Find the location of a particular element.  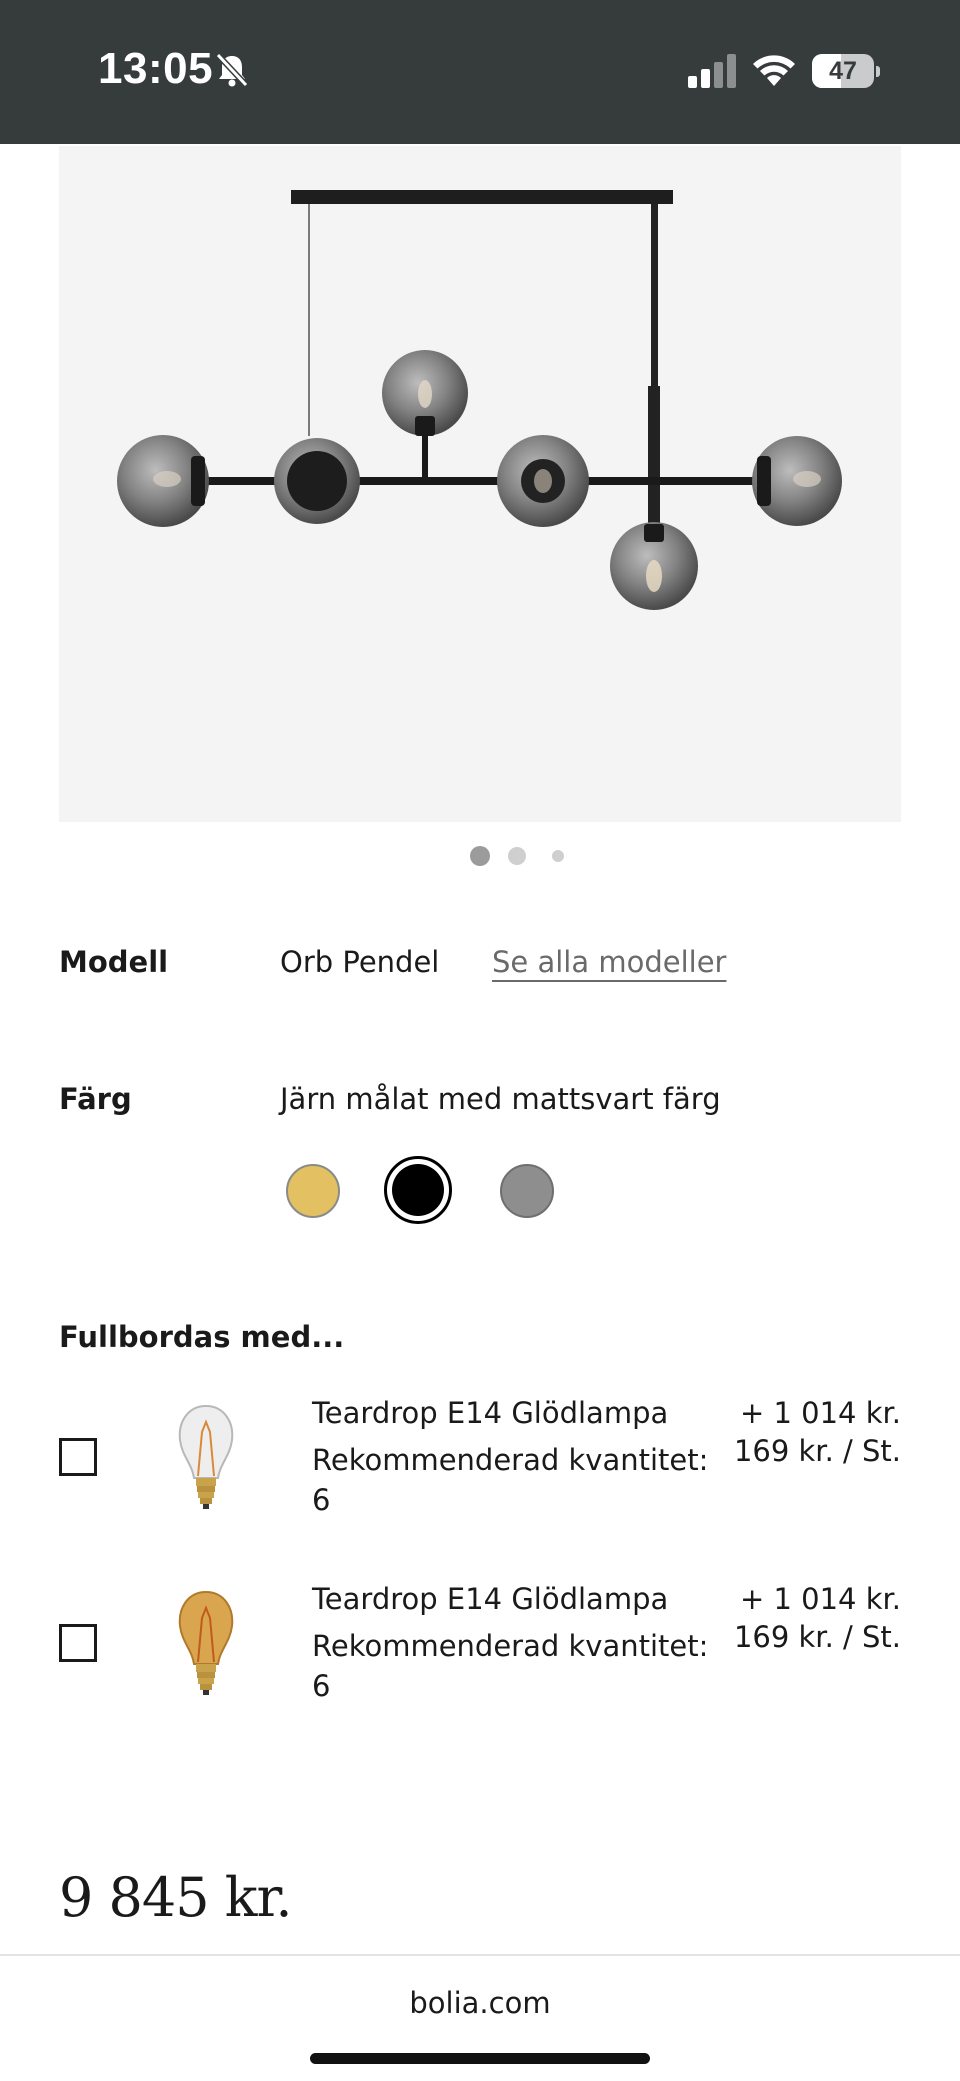

swatch-black is located at coordinates (418, 1190).